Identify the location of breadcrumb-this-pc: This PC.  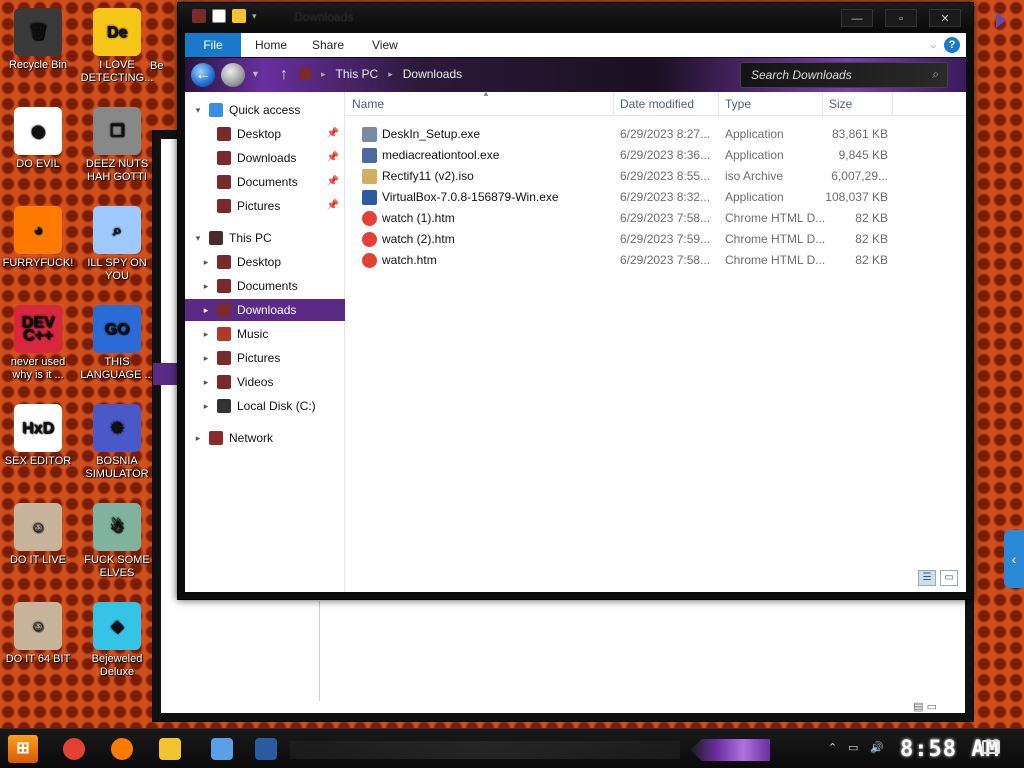
(357, 74).